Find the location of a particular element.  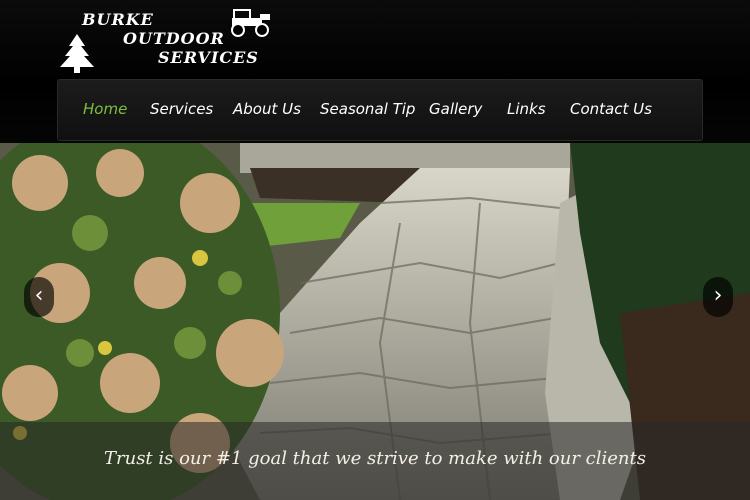

logo: Burke Outdoor Services is located at coordinates (168, 42).